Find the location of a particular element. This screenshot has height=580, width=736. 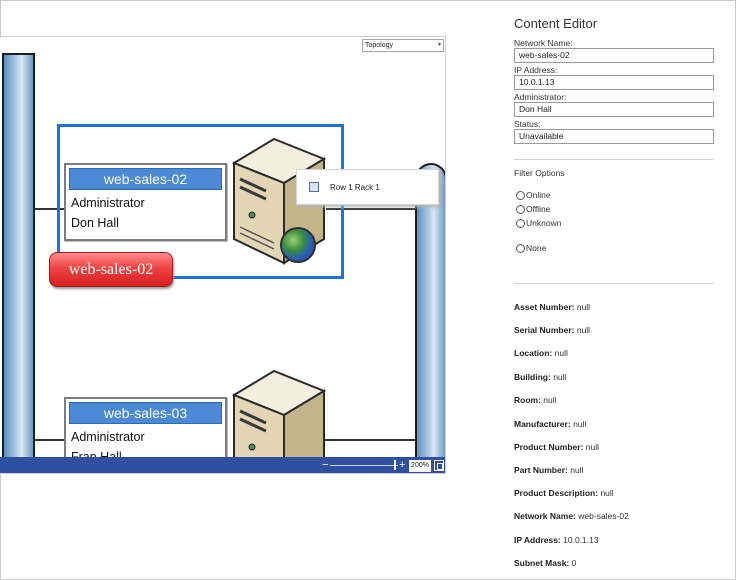

view-select: Topology ▾ is located at coordinates (403, 45).